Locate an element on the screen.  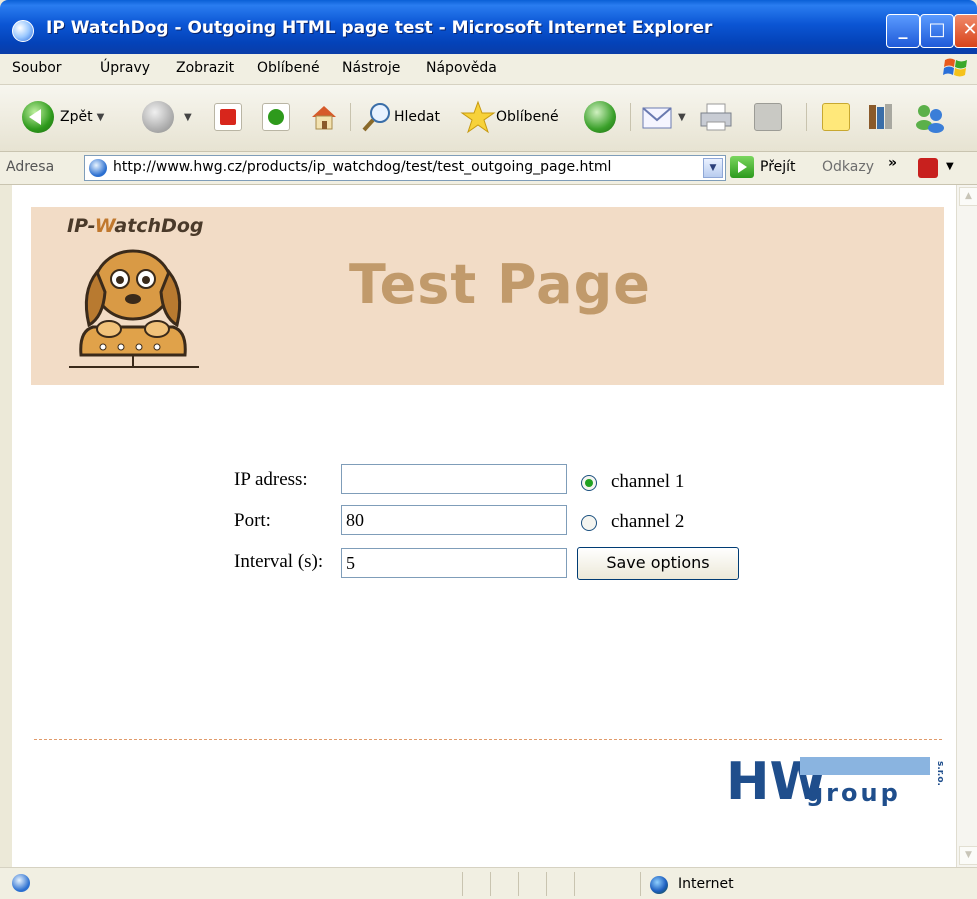
security-zone-label: Internet is located at coordinates (706, 884).